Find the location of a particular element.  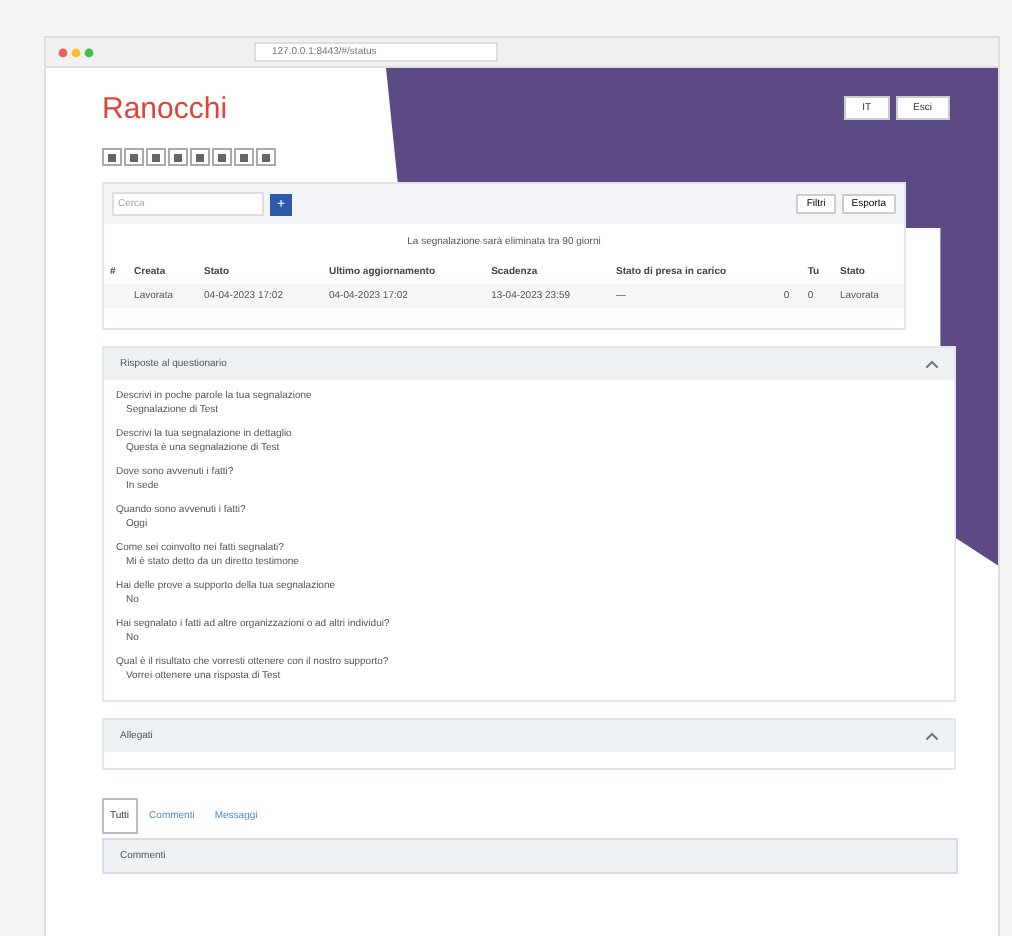

window-controls-icon is located at coordinates (76, 52).